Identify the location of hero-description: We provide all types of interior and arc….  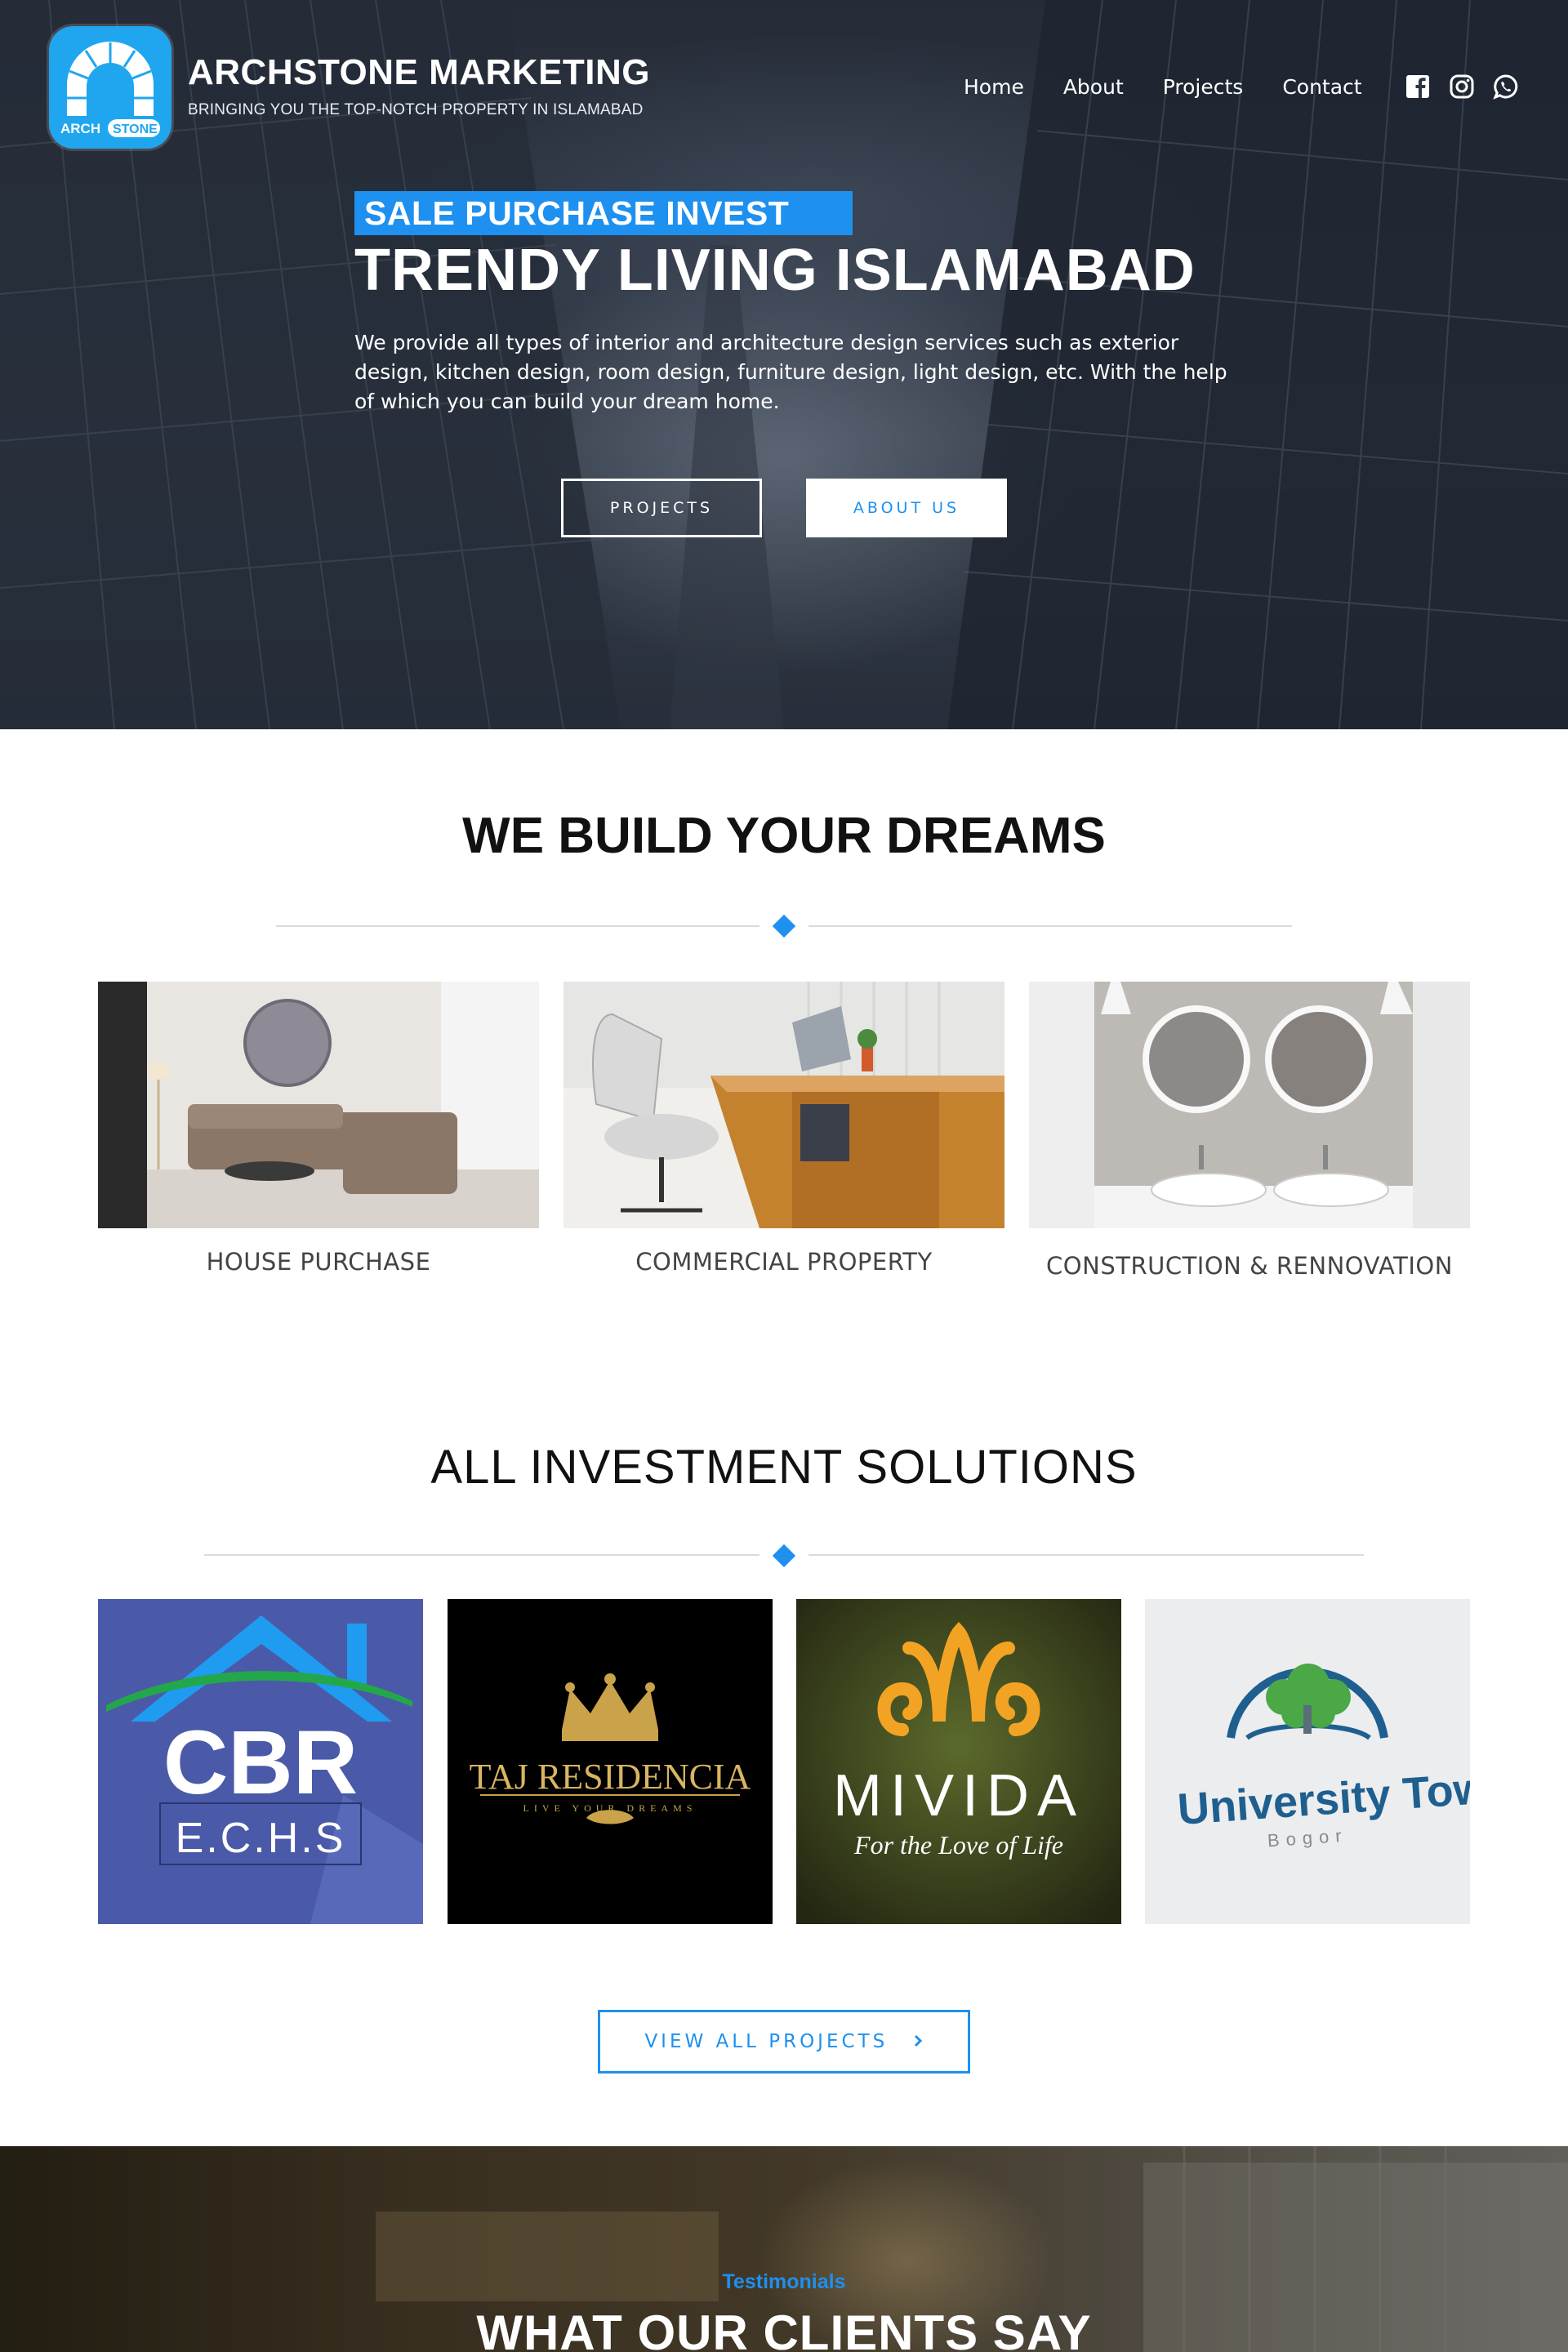
(790, 372).